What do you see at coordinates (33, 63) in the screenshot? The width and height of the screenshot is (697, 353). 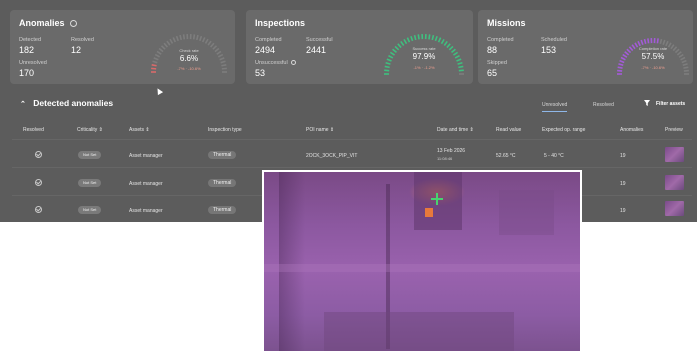 I see `unresolved-label: Unresolved` at bounding box center [33, 63].